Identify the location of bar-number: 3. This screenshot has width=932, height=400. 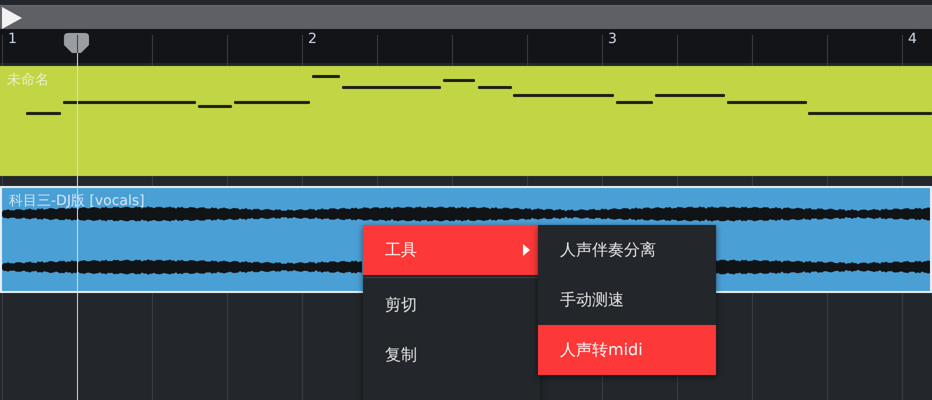
(612, 39).